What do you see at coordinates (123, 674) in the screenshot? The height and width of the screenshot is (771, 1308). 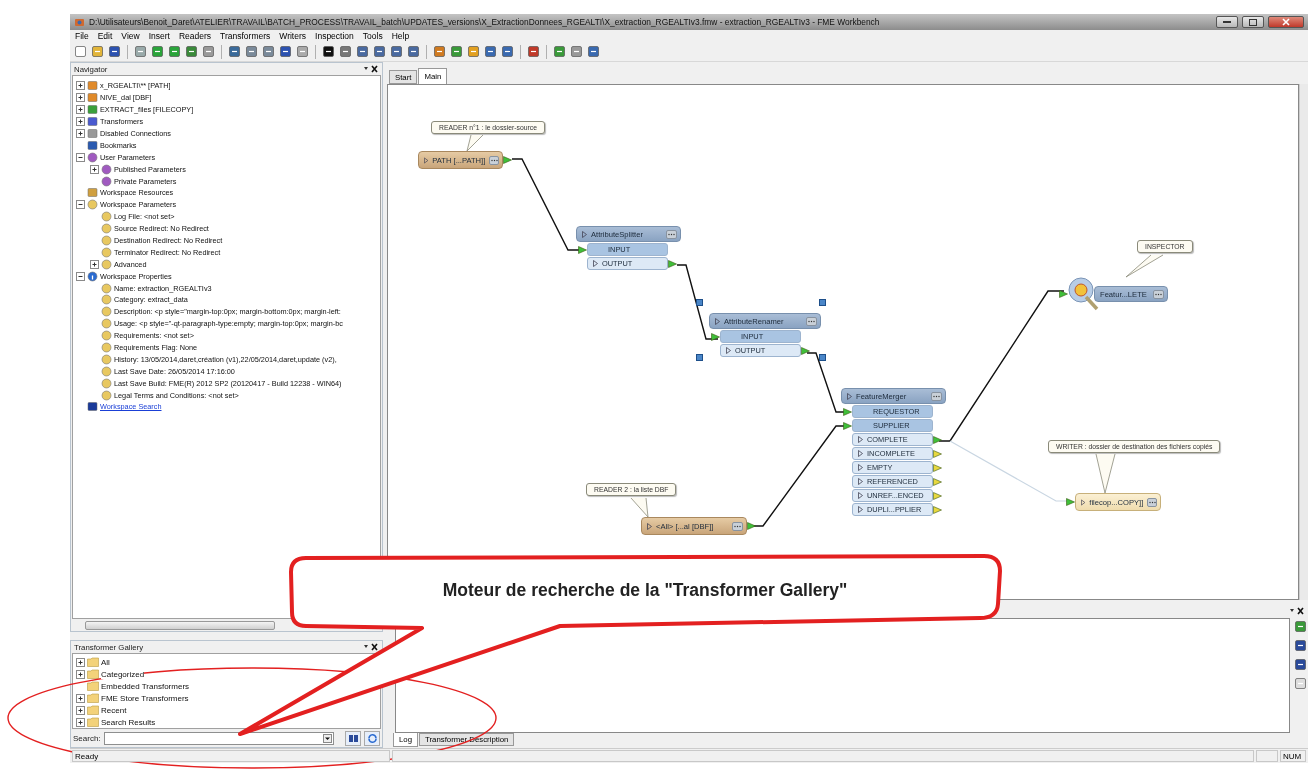 I see `tree-item: Categorized` at bounding box center [123, 674].